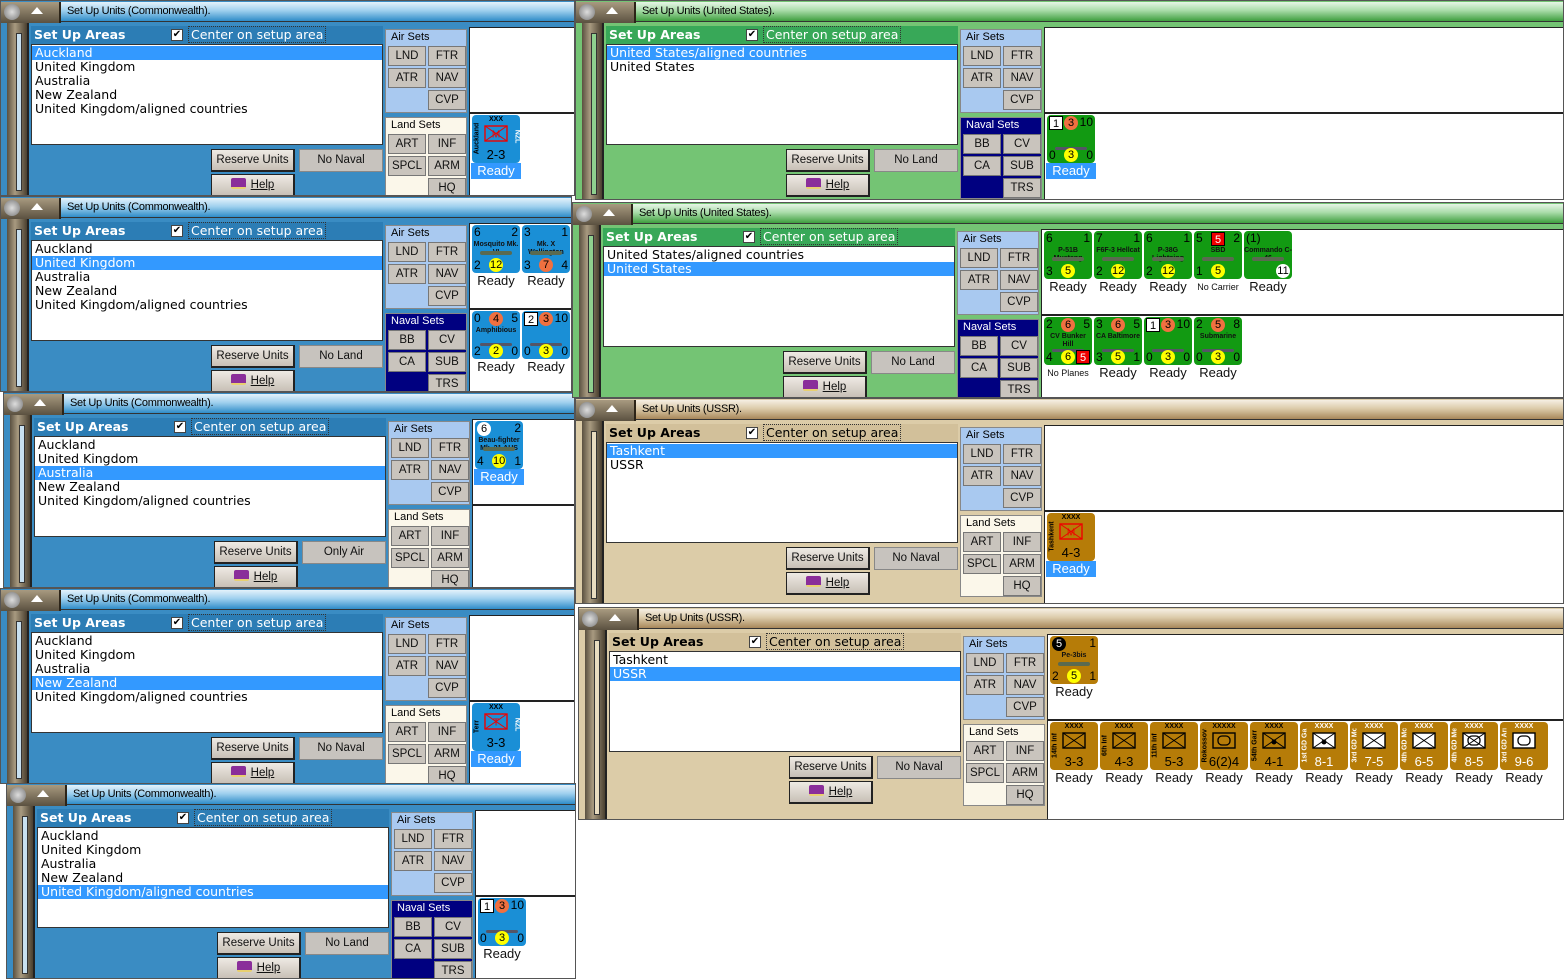 This screenshot has height=979, width=1564. I want to click on unit-counter: XXXXTashkentMM4-3Ready, so click(1071, 545).